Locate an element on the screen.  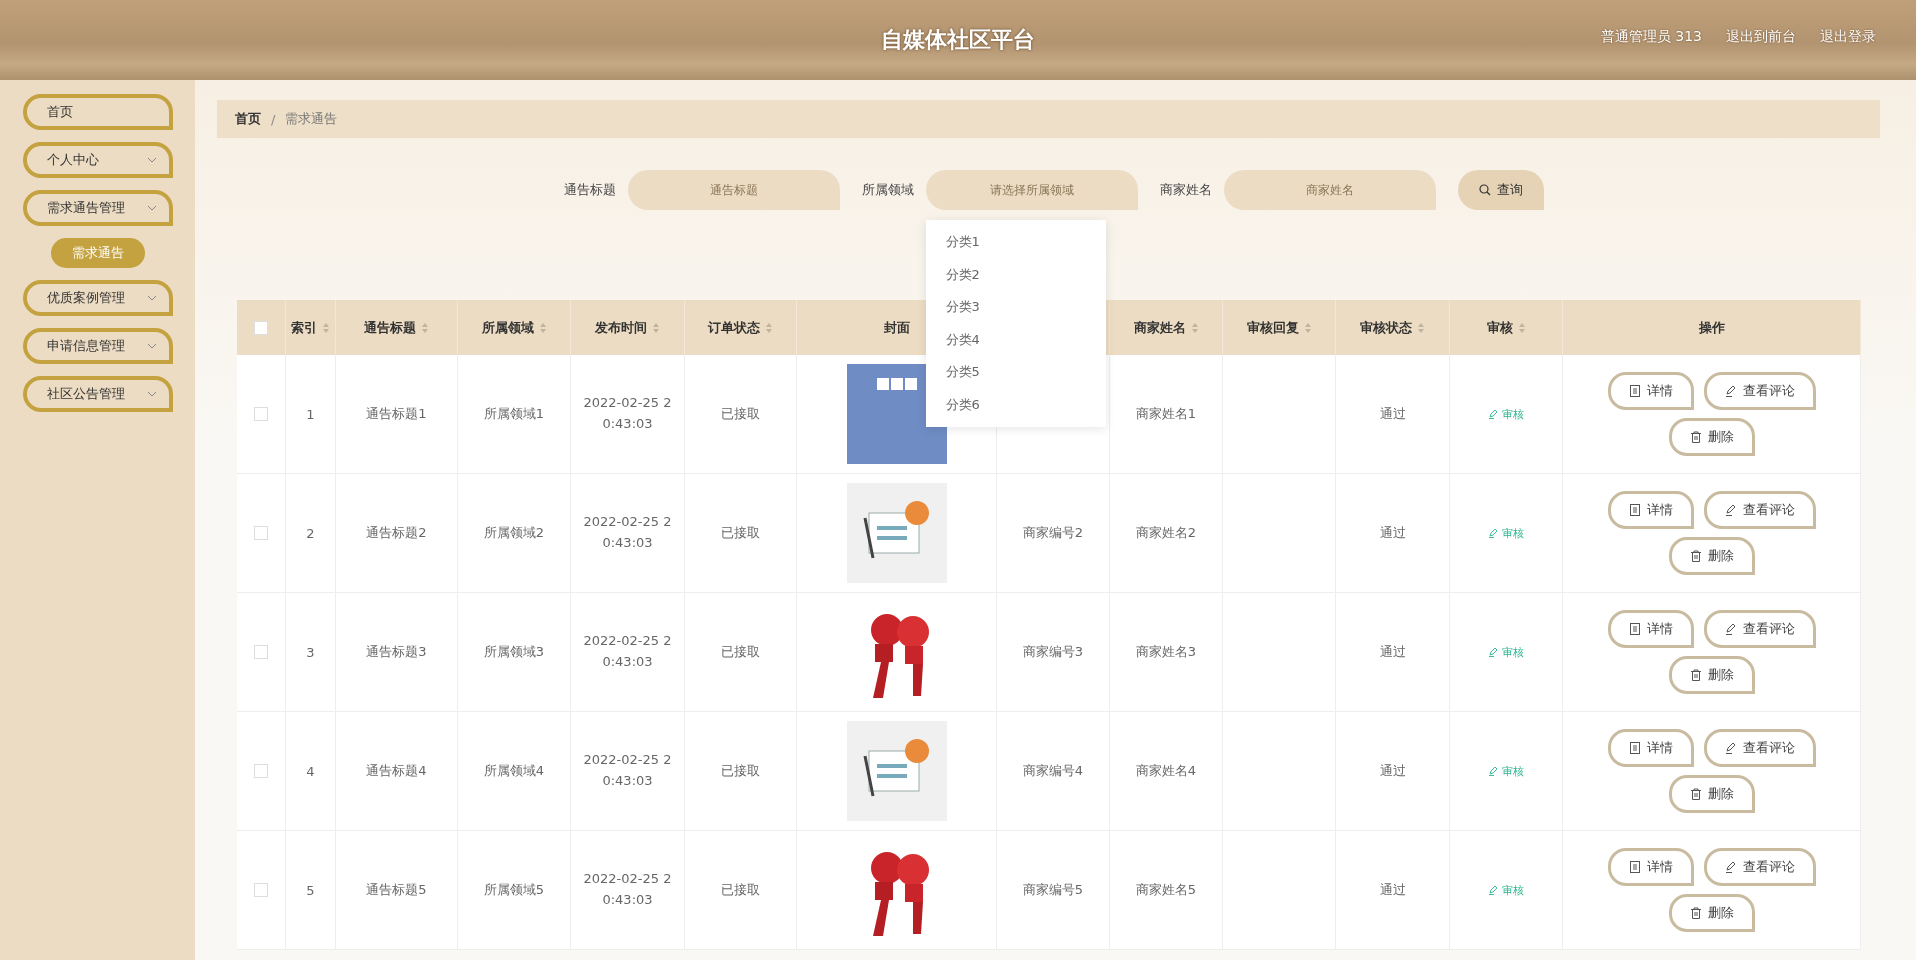
table-cell: 所属领域4 is located at coordinates (514, 771).